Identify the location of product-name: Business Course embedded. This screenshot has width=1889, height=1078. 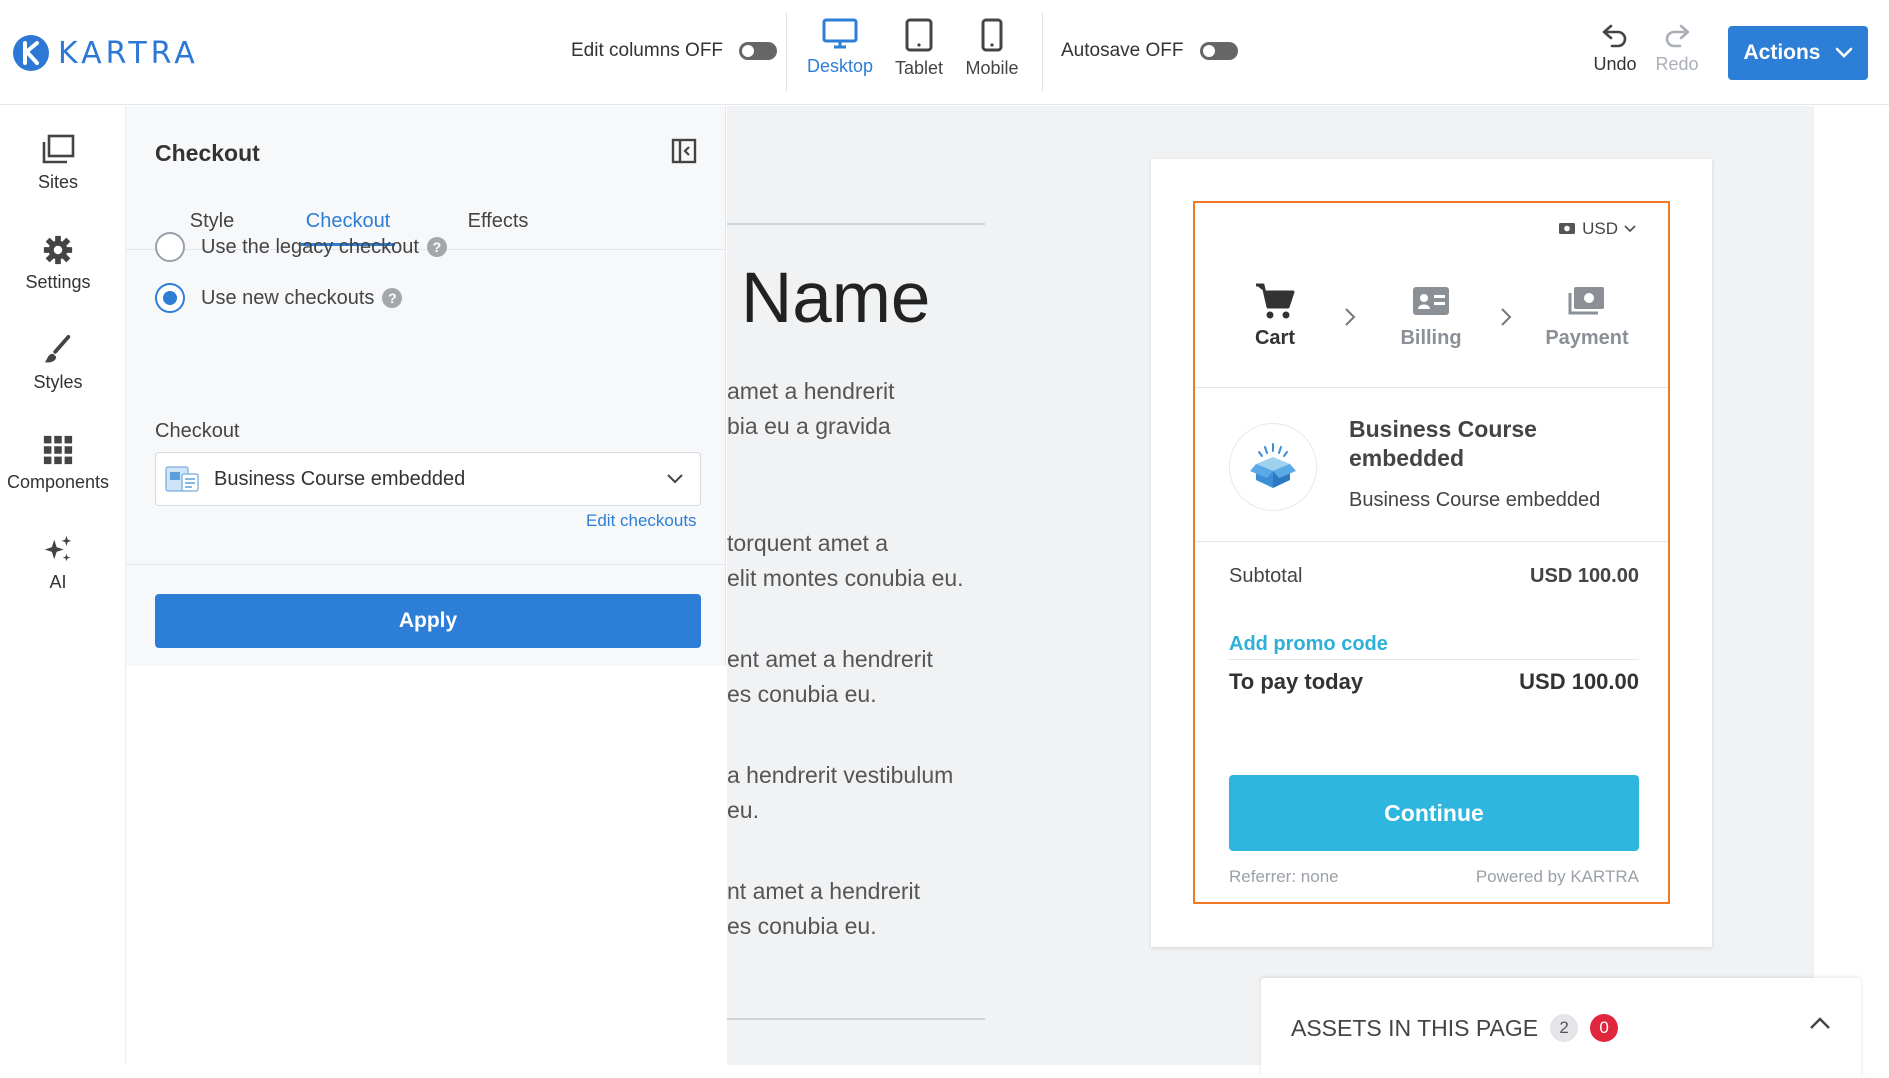
(1443, 443).